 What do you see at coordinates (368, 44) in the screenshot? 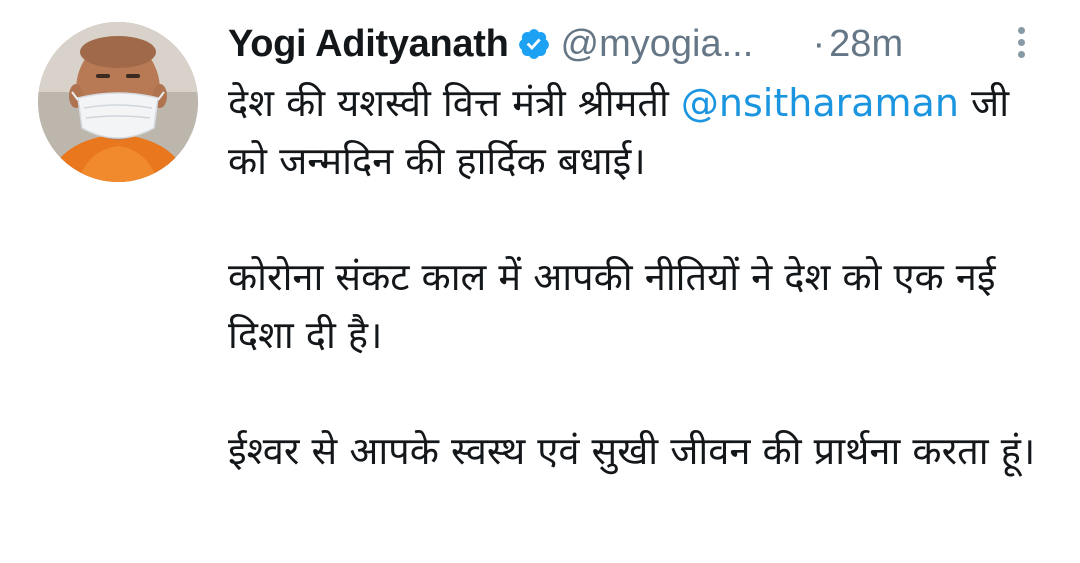
I see `display-name: Yogi Adityanath` at bounding box center [368, 44].